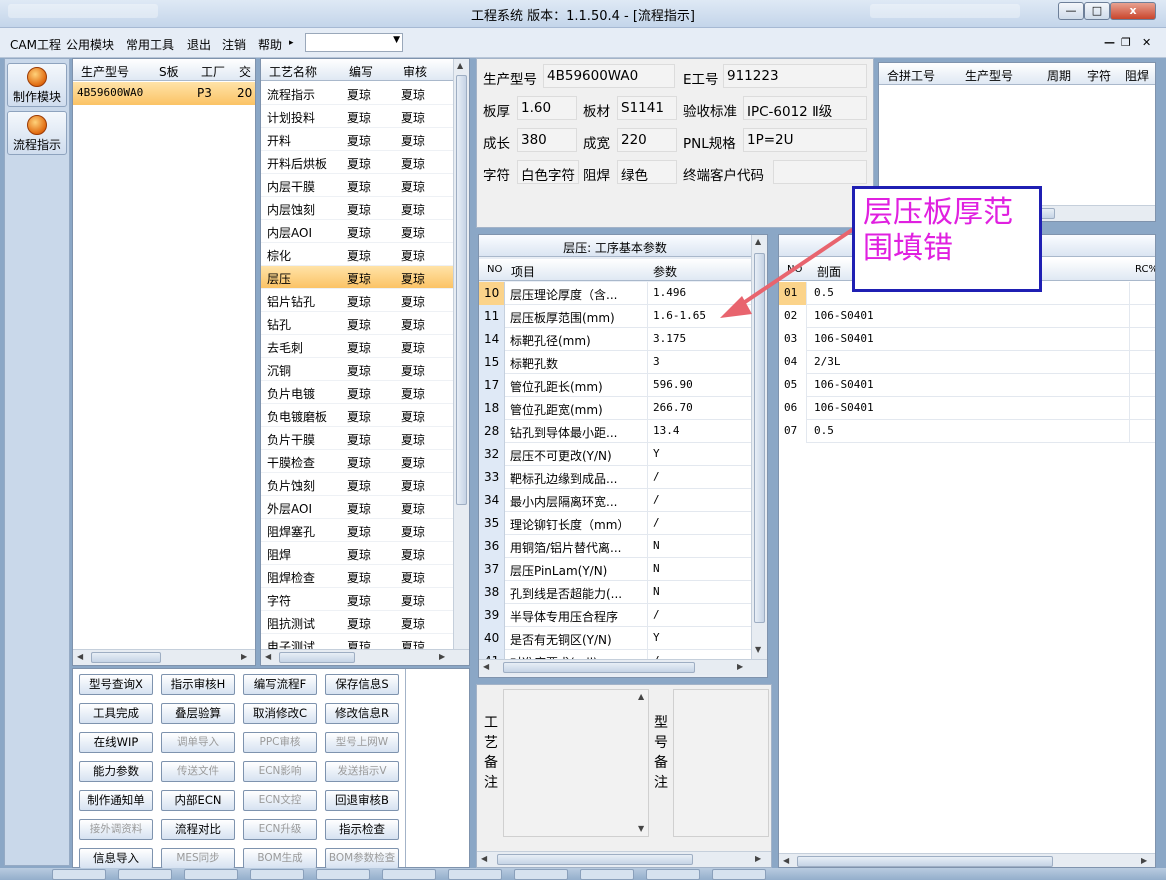  Describe the element at coordinates (1145, 269) in the screenshot. I see `stackup-col-rc: RC%` at that location.